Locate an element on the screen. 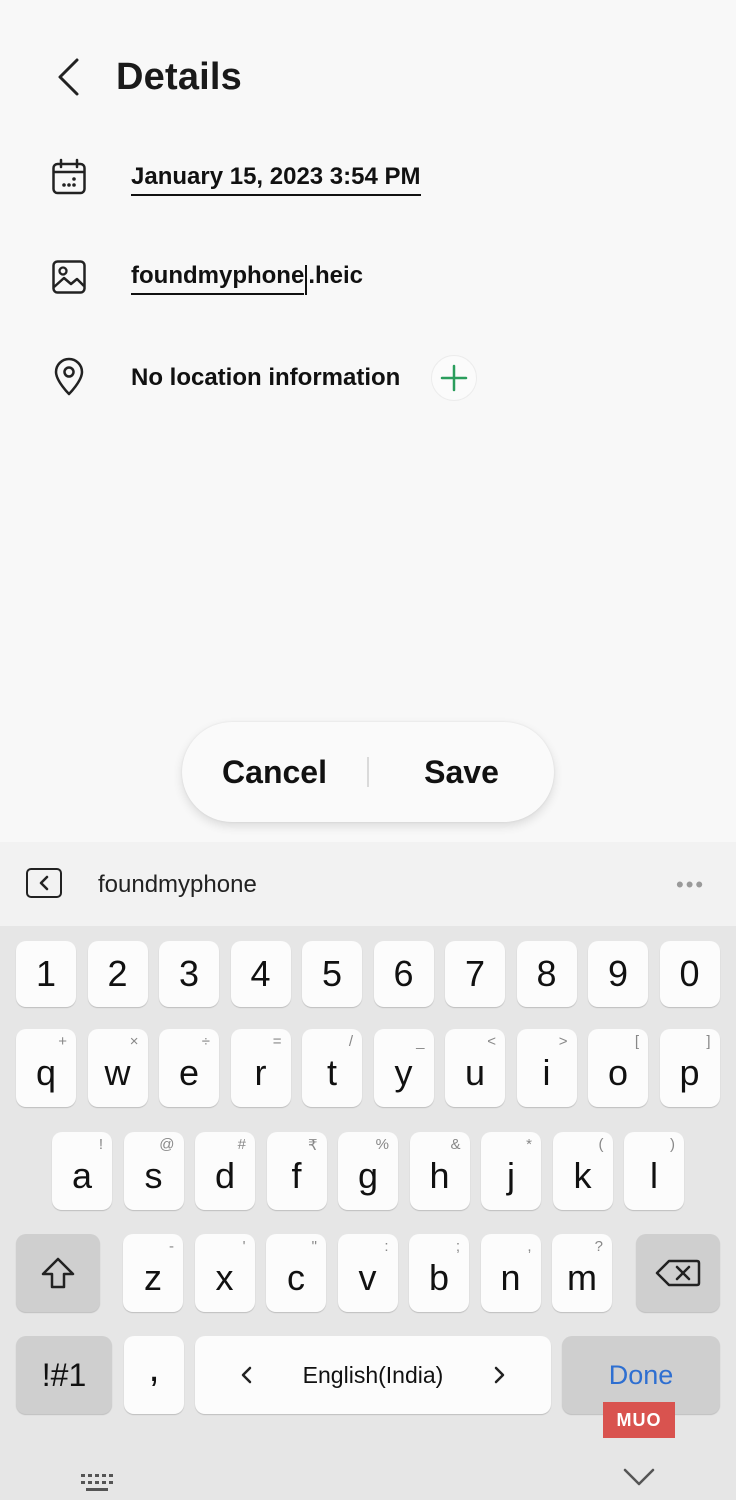 The image size is (736, 1500). key-n: ,n is located at coordinates (510, 1273).